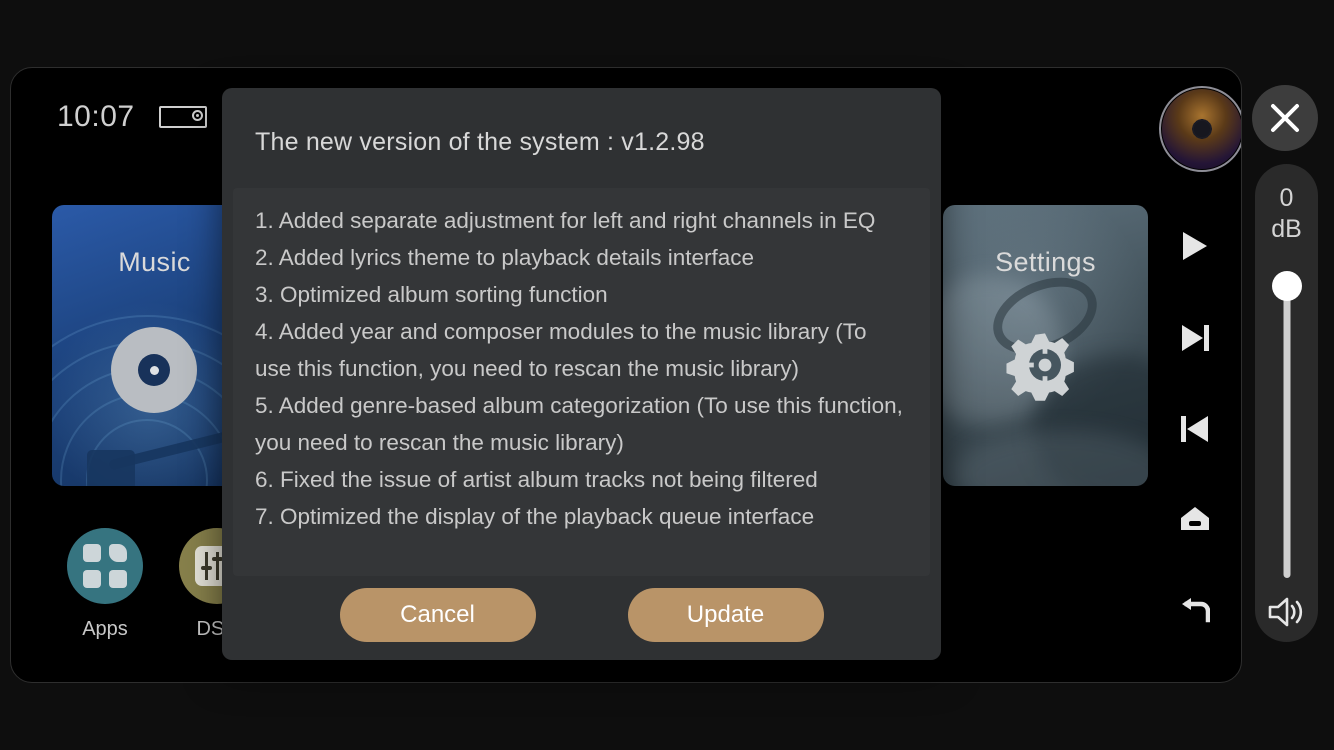  I want to click on tile-settings-label: Settings, so click(1045, 262).